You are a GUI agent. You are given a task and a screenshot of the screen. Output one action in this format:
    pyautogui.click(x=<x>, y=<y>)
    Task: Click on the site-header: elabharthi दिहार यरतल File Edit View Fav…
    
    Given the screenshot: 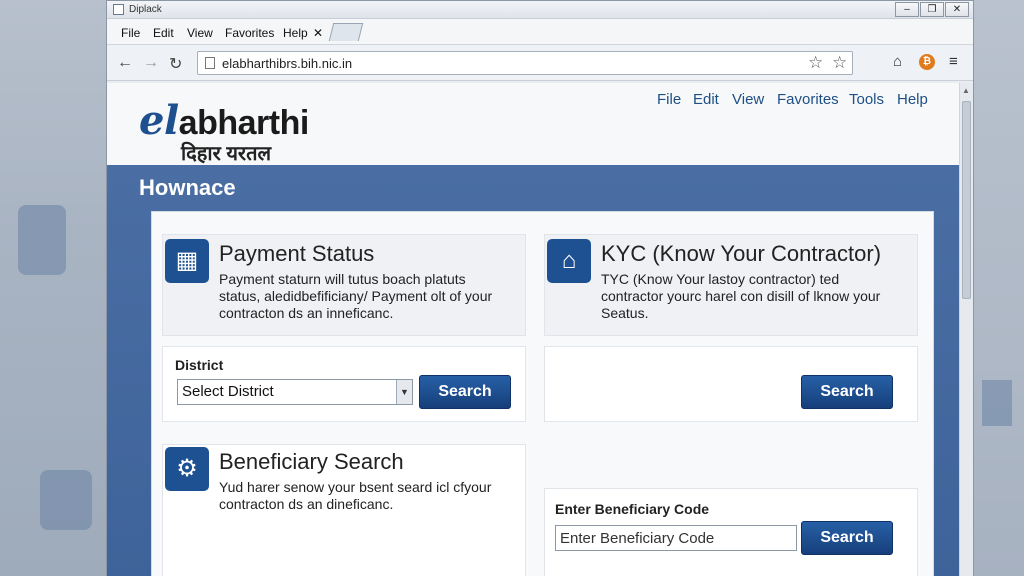 What is the action you would take?
    pyautogui.click(x=533, y=124)
    